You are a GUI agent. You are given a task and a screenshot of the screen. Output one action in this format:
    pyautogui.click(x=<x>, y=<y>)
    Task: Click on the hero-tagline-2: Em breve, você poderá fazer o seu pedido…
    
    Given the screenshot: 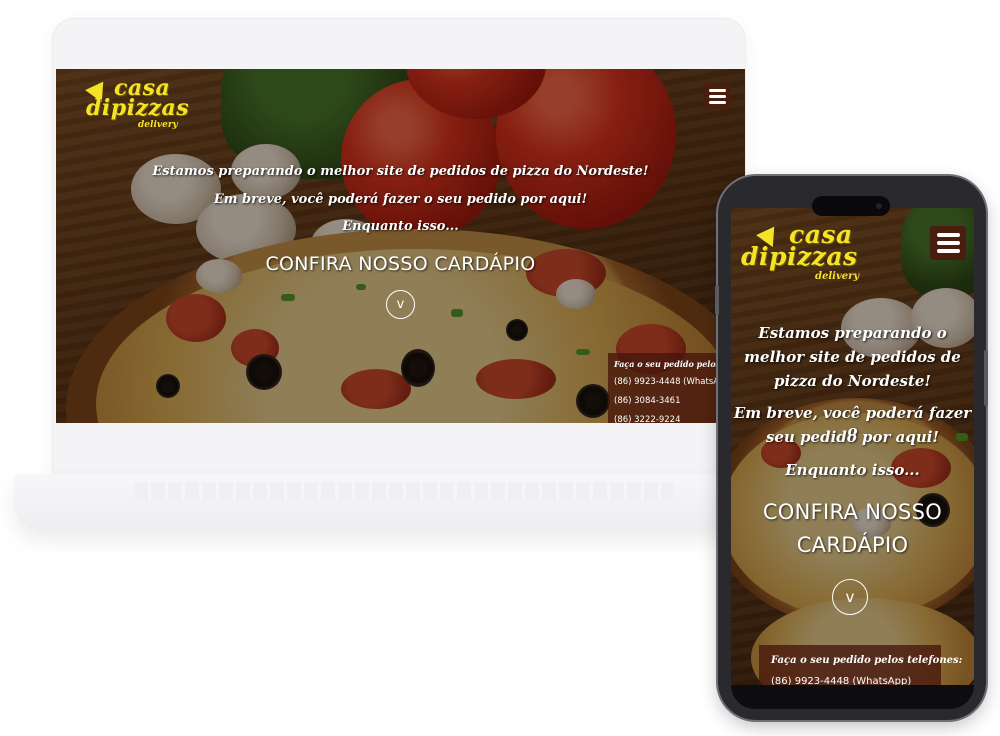 What is the action you would take?
    pyautogui.click(x=400, y=199)
    